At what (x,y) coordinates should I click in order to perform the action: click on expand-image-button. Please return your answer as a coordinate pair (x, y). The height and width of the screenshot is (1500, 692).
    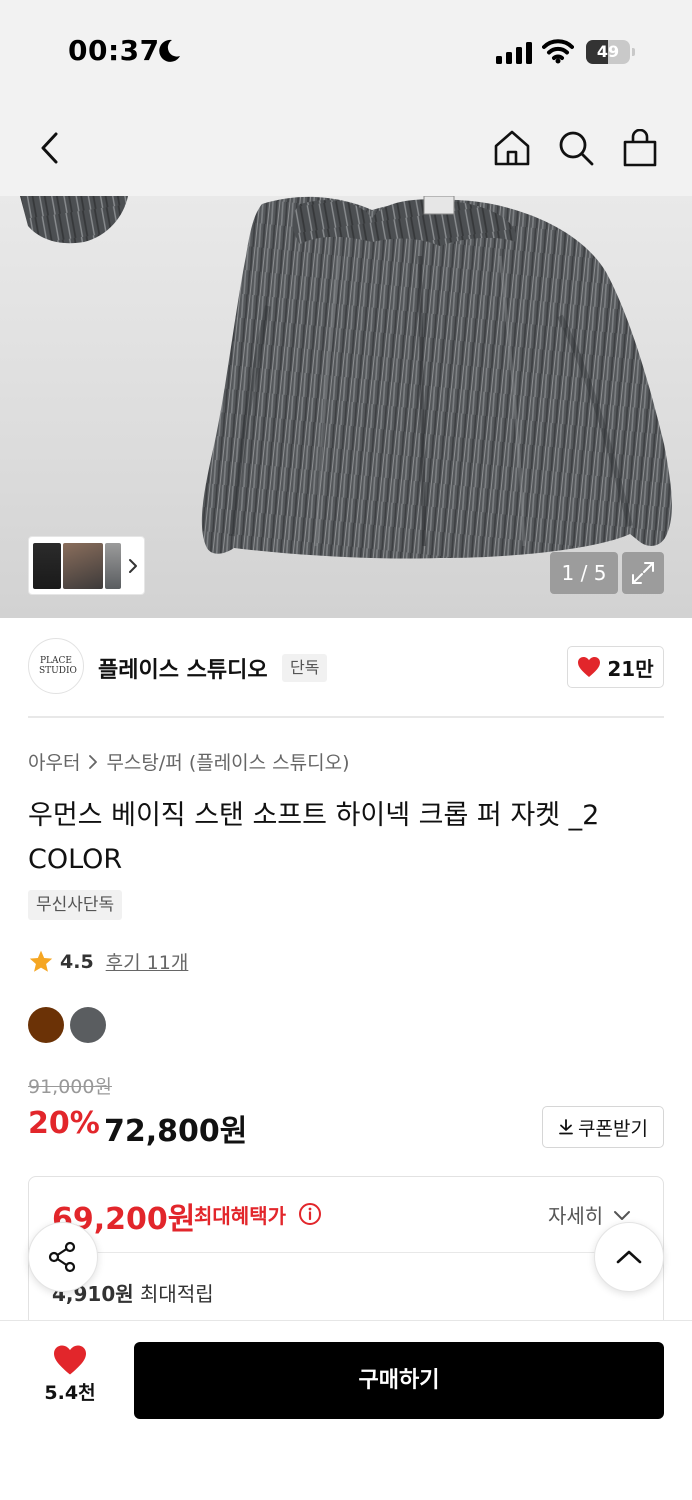
    Looking at the image, I should click on (643, 573).